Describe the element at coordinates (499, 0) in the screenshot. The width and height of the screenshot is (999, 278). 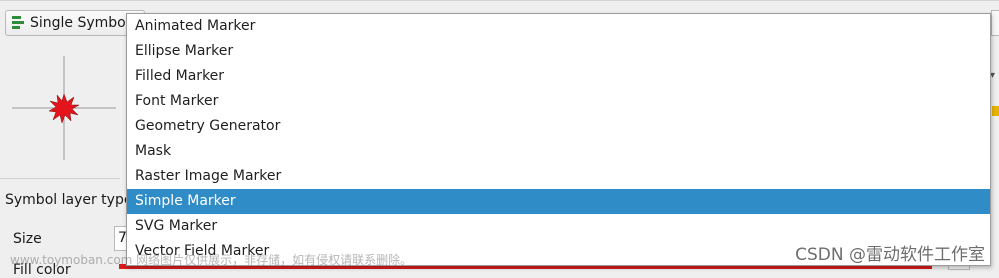
I see `top-border` at that location.